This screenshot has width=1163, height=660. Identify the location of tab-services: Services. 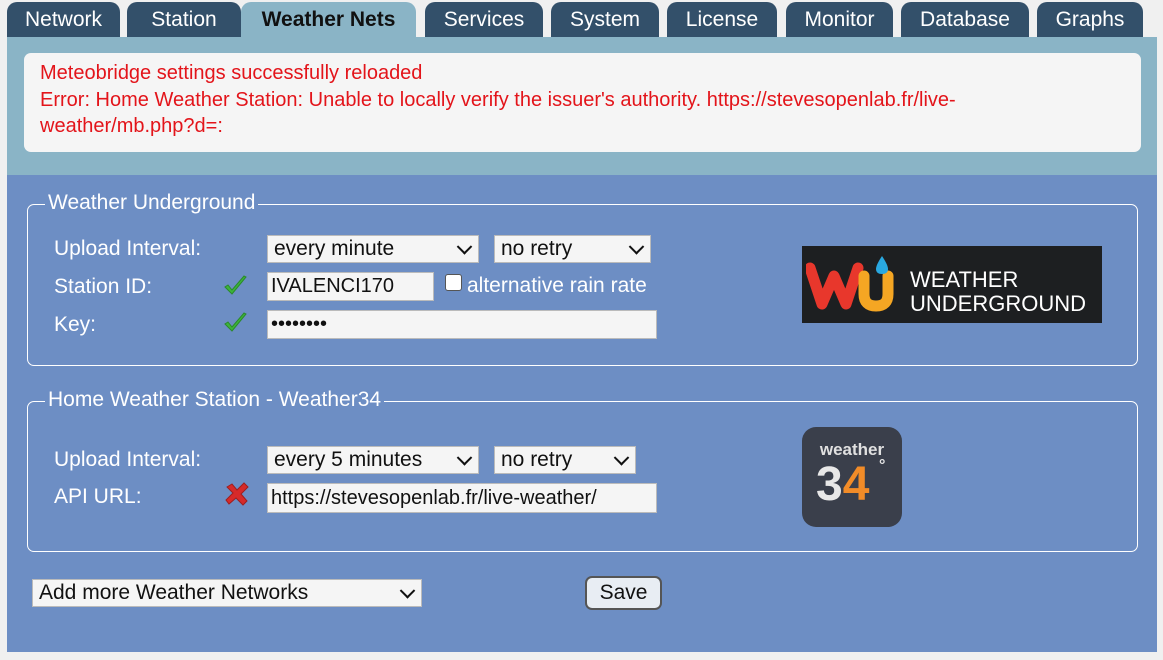
(484, 19).